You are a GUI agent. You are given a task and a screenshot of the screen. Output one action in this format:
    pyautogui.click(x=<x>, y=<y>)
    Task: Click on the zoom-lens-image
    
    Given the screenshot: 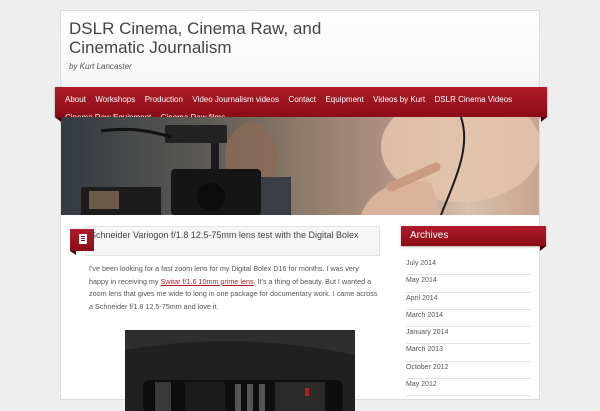 What is the action you would take?
    pyautogui.click(x=240, y=370)
    